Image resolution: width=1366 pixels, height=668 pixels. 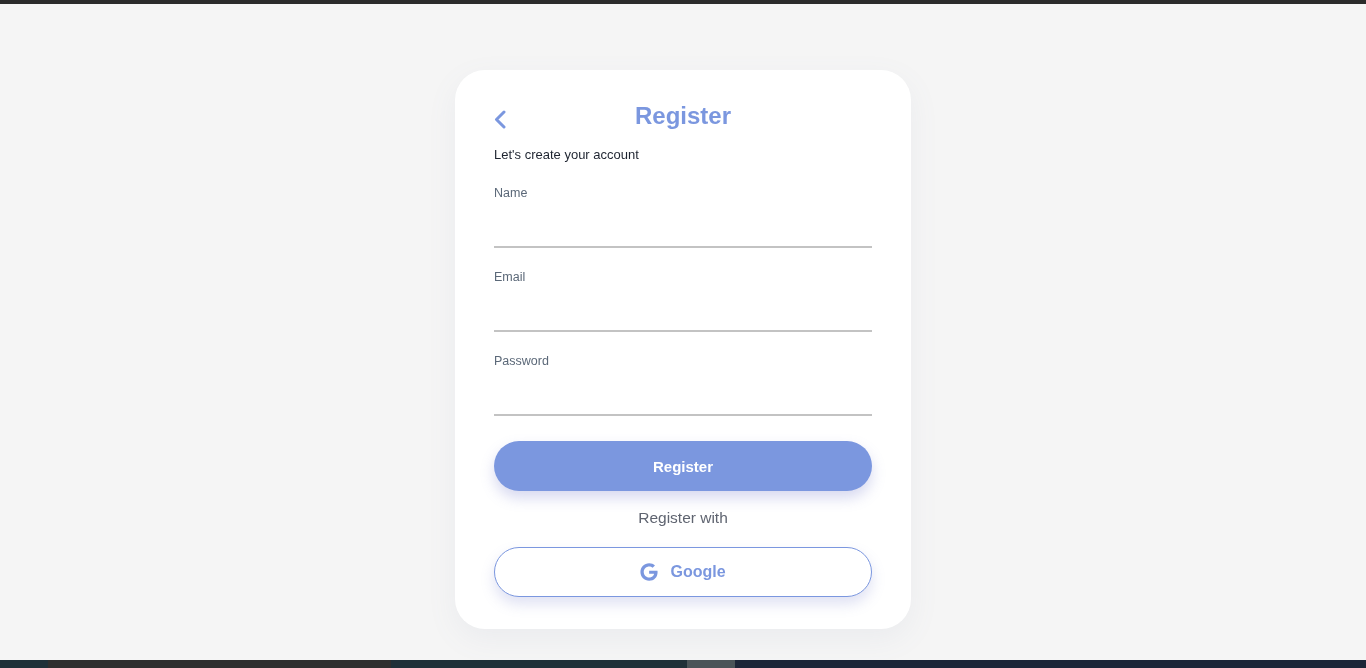 I want to click on google-g-icon, so click(x=649, y=572).